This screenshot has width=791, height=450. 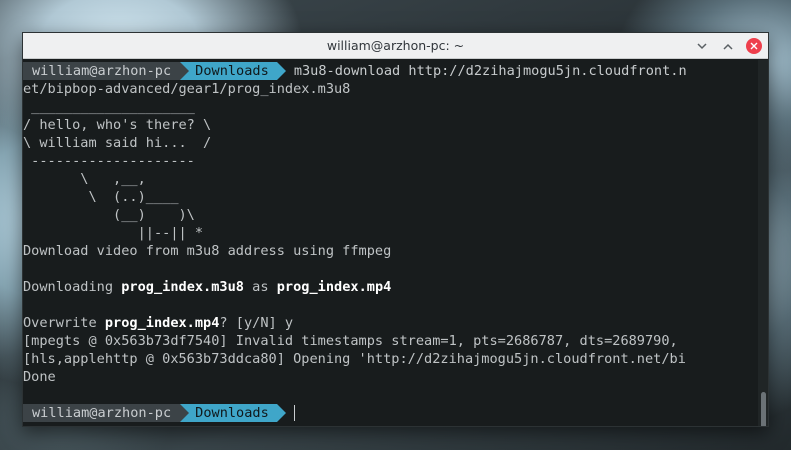 I want to click on overwrite-prefix: Overwrite, so click(x=64, y=323).